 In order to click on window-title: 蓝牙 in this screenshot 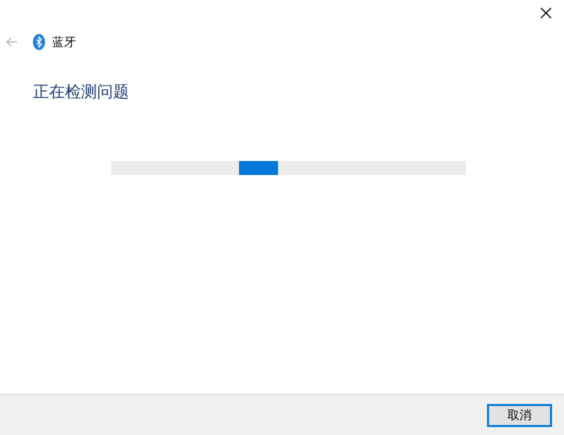, I will do `click(64, 42)`.